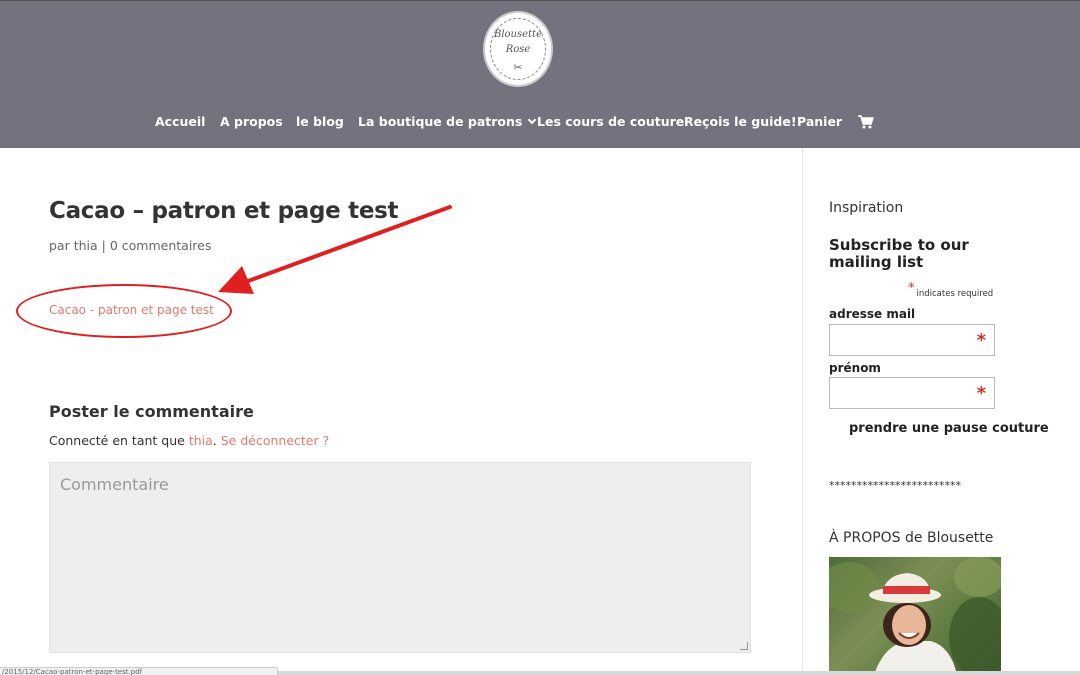 This screenshot has width=1080, height=675. Describe the element at coordinates (866, 122) in the screenshot. I see `cart-icon` at that location.